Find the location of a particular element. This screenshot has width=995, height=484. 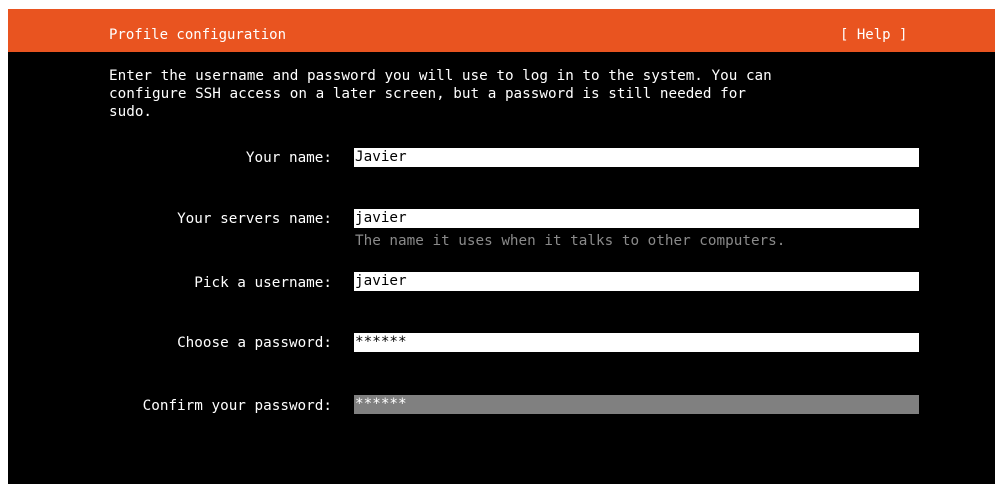

your-name-input: Javier is located at coordinates (636, 157).